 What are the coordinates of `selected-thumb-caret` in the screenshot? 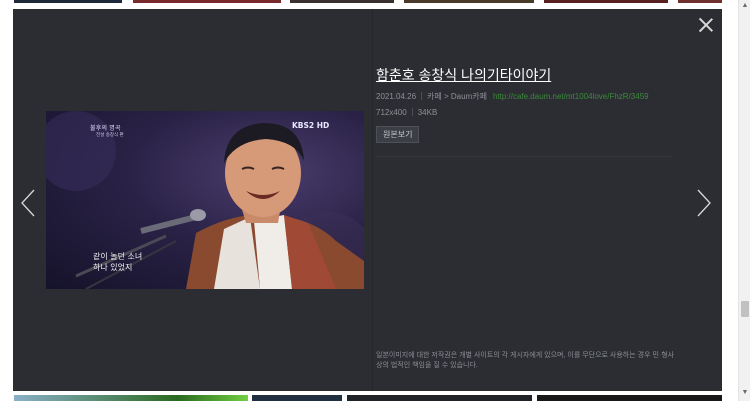 It's located at (647, 15).